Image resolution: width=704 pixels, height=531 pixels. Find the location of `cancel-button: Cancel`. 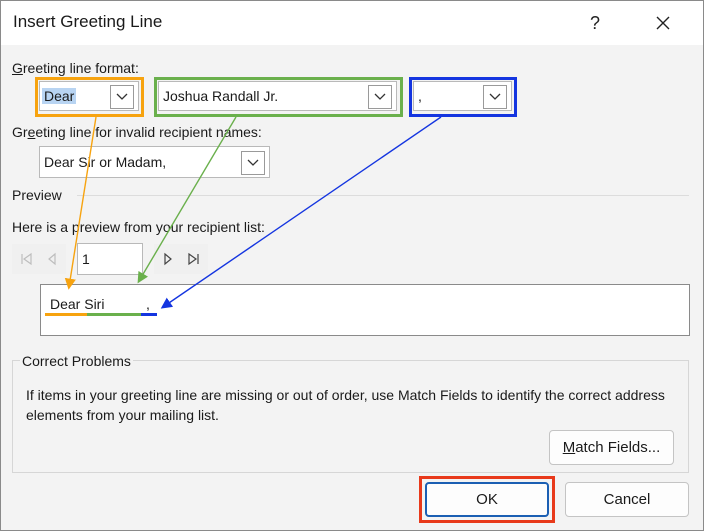

cancel-button: Cancel is located at coordinates (627, 499).